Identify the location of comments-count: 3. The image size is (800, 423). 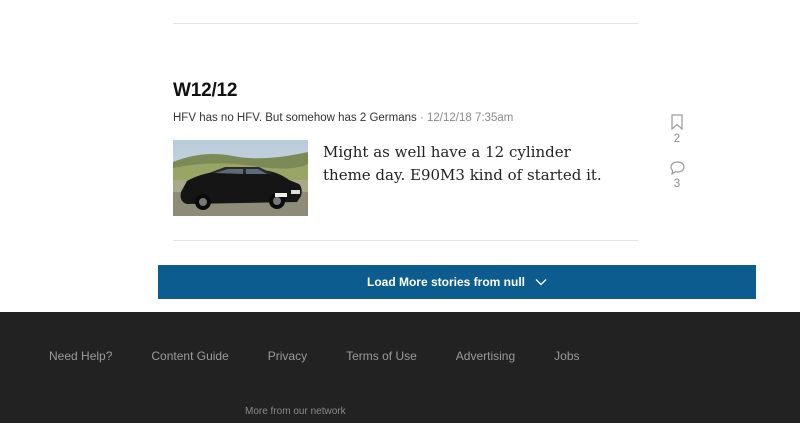
(677, 184).